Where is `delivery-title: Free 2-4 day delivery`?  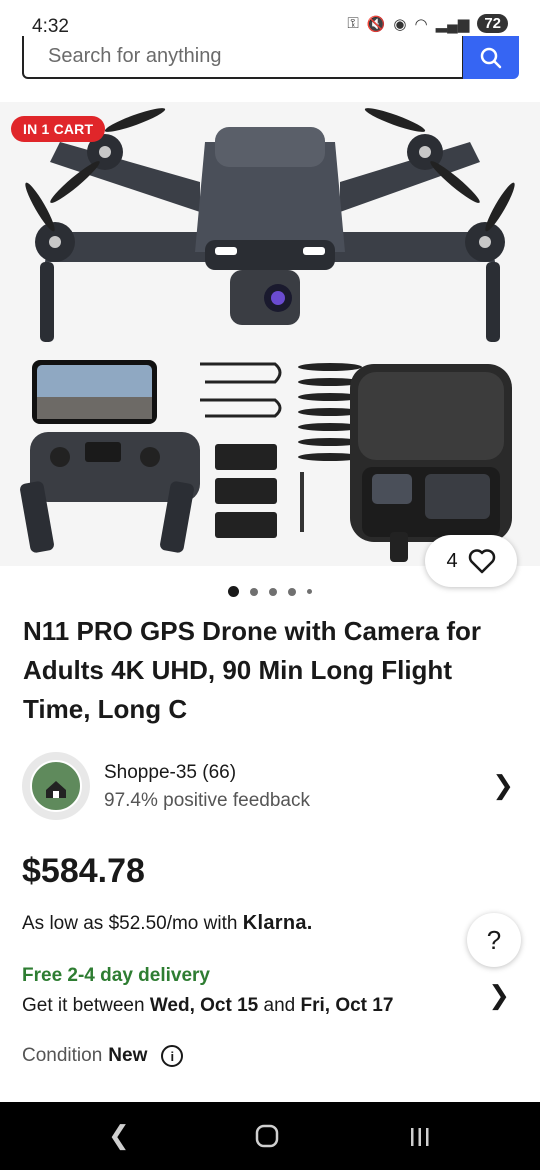 delivery-title: Free 2-4 day delivery is located at coordinates (116, 975).